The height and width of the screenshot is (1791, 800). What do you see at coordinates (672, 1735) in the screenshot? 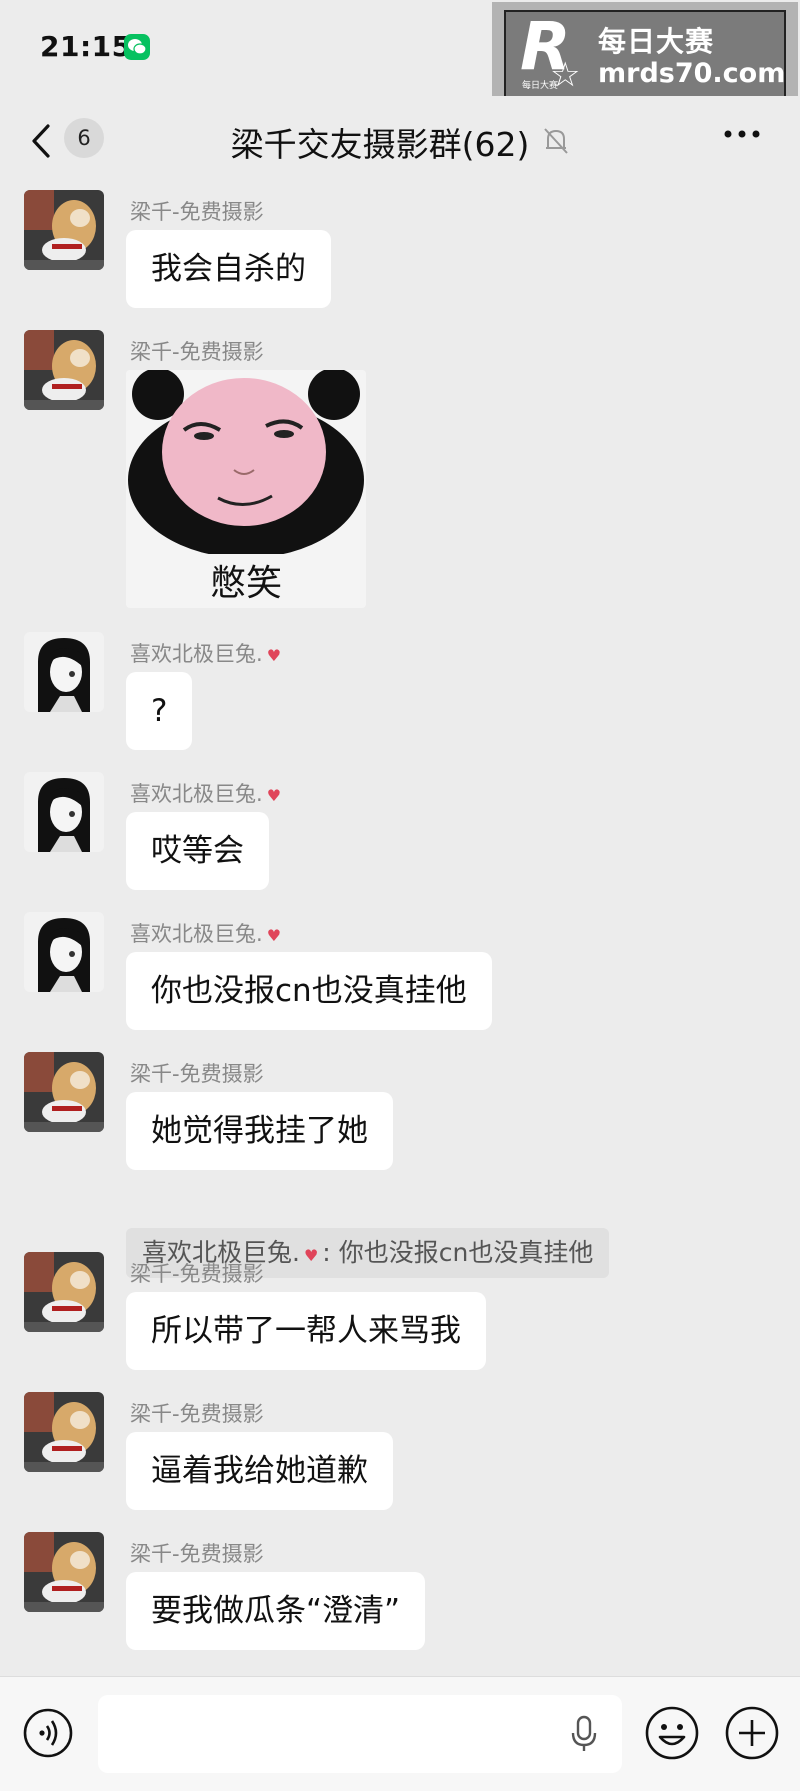
I see `emoji-icon` at bounding box center [672, 1735].